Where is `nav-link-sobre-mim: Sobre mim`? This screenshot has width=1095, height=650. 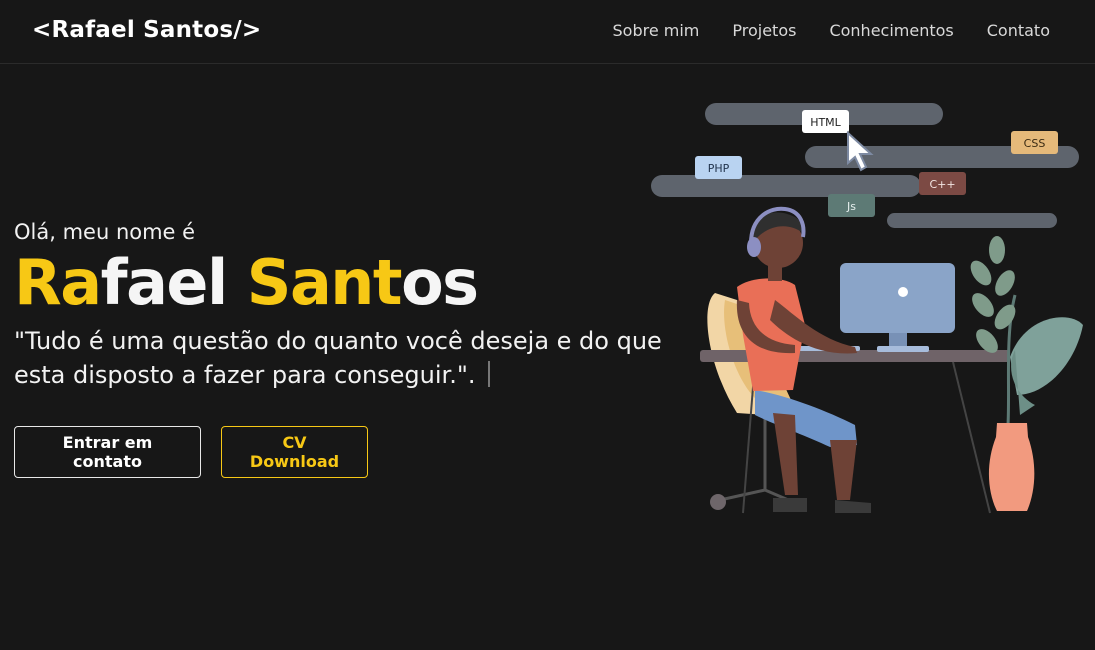 nav-link-sobre-mim: Sobre mim is located at coordinates (656, 30).